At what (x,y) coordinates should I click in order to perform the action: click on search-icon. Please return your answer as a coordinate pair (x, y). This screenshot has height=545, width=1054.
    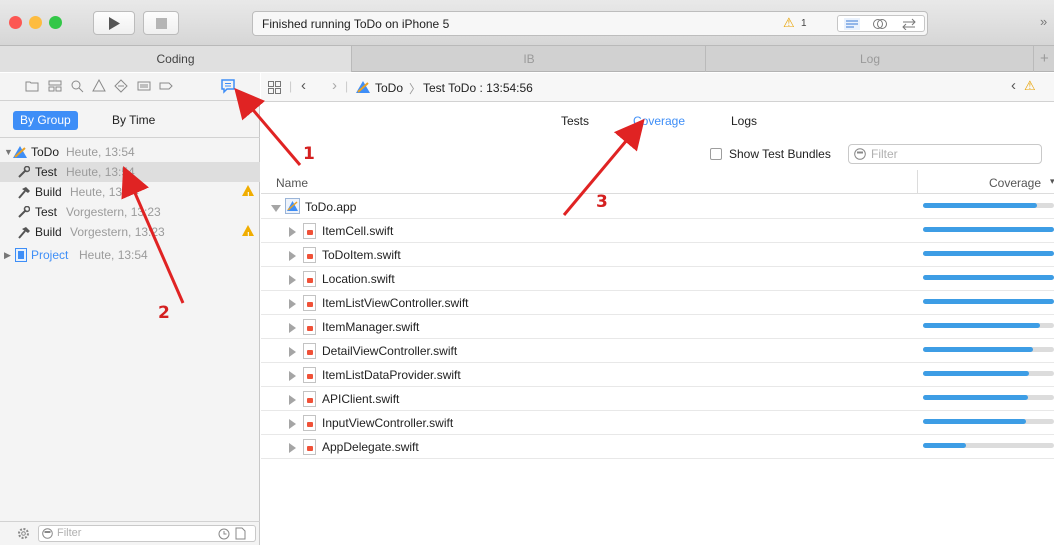
    Looking at the image, I should click on (77, 86).